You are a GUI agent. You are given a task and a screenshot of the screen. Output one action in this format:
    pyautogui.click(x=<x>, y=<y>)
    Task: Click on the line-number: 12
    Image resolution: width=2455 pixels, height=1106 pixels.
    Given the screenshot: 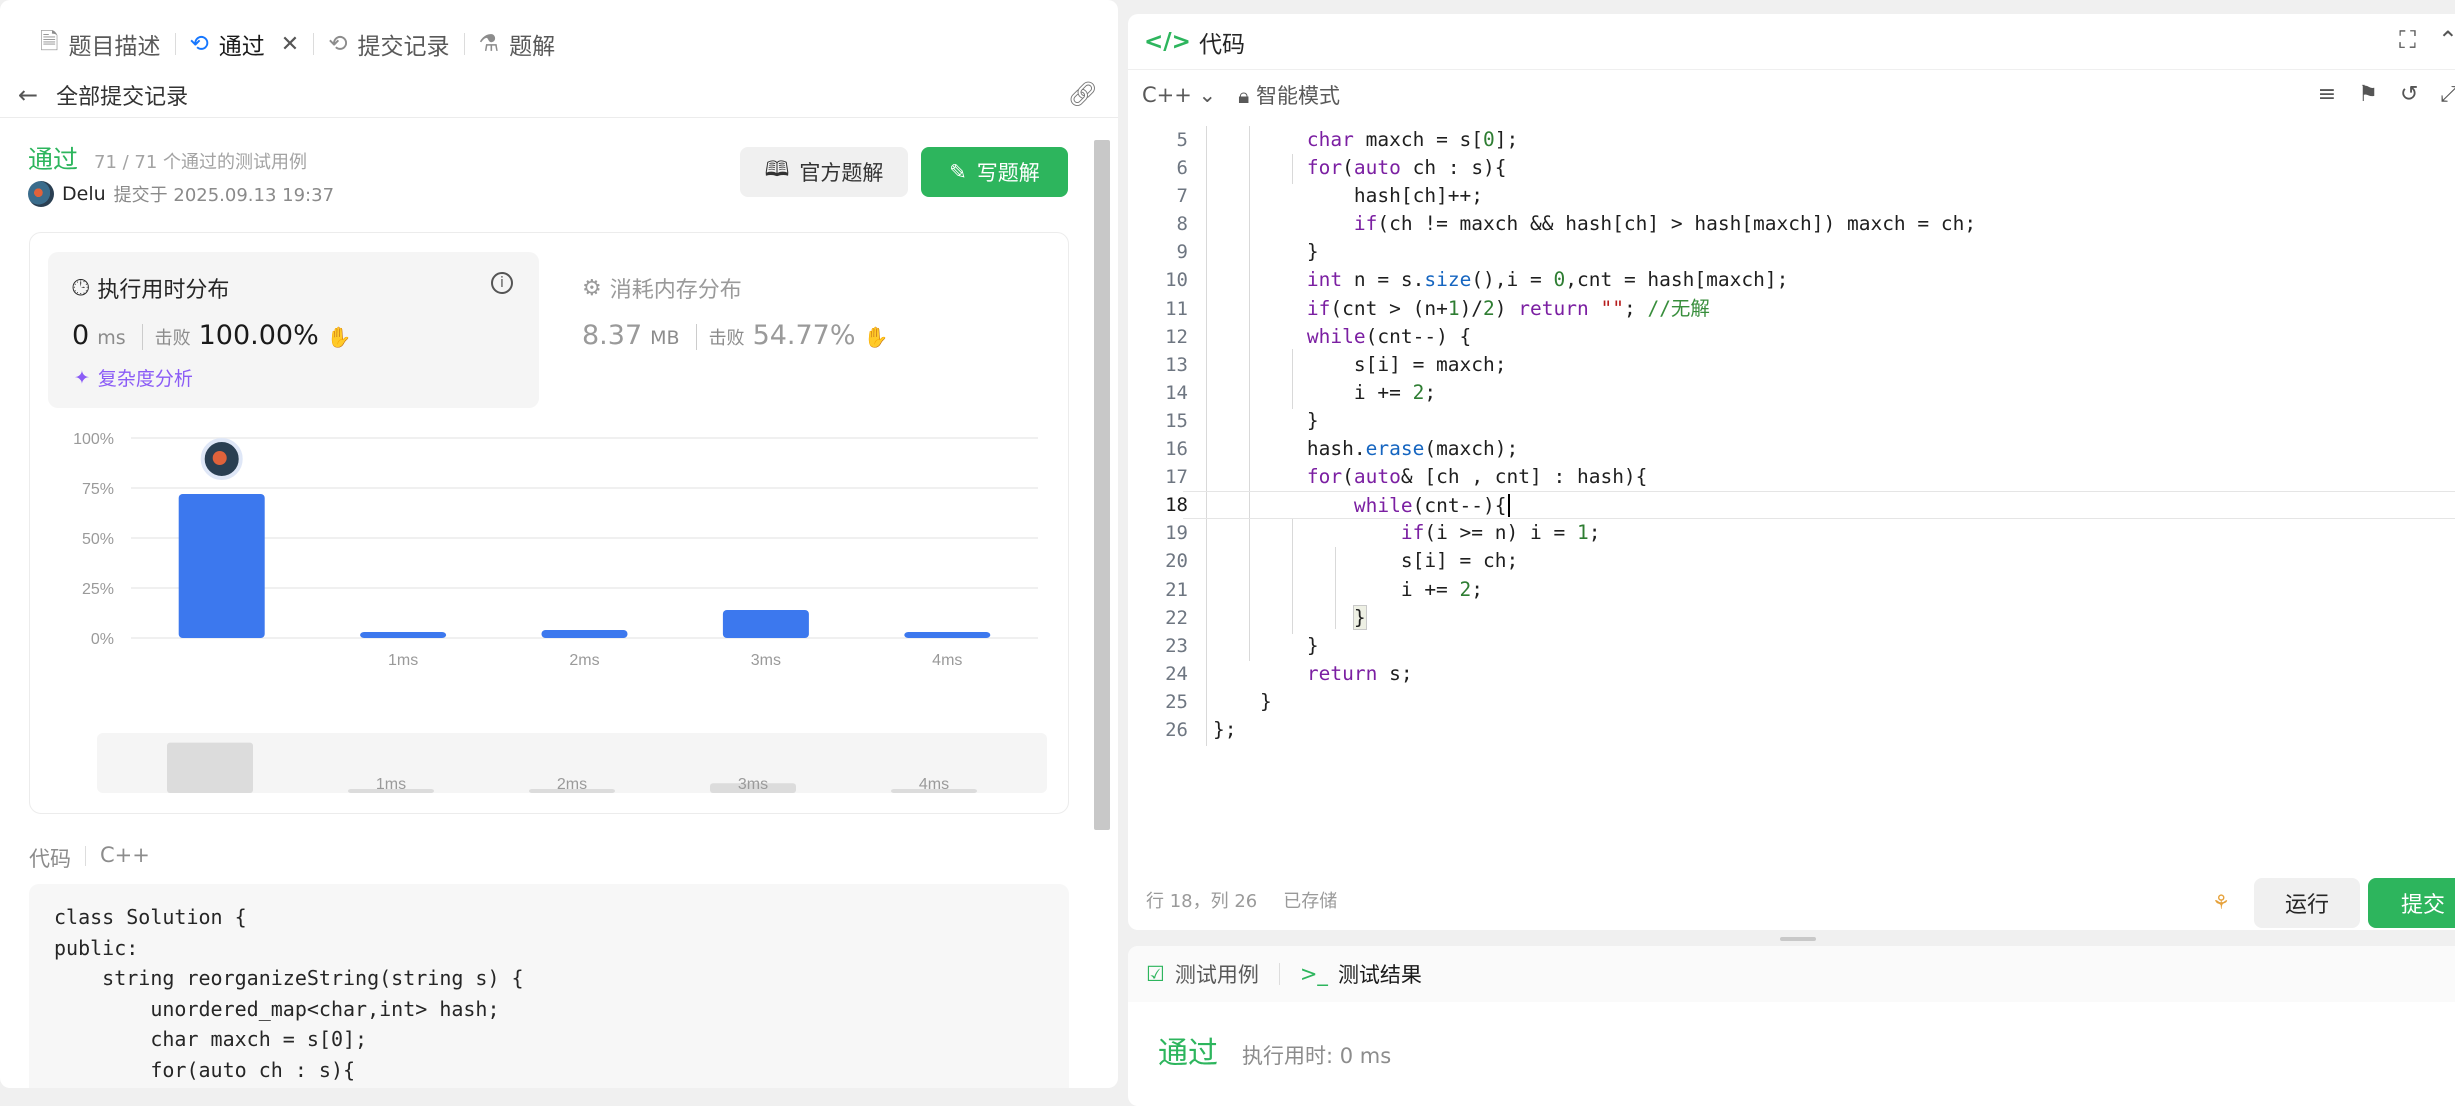 What is the action you would take?
    pyautogui.click(x=1176, y=336)
    